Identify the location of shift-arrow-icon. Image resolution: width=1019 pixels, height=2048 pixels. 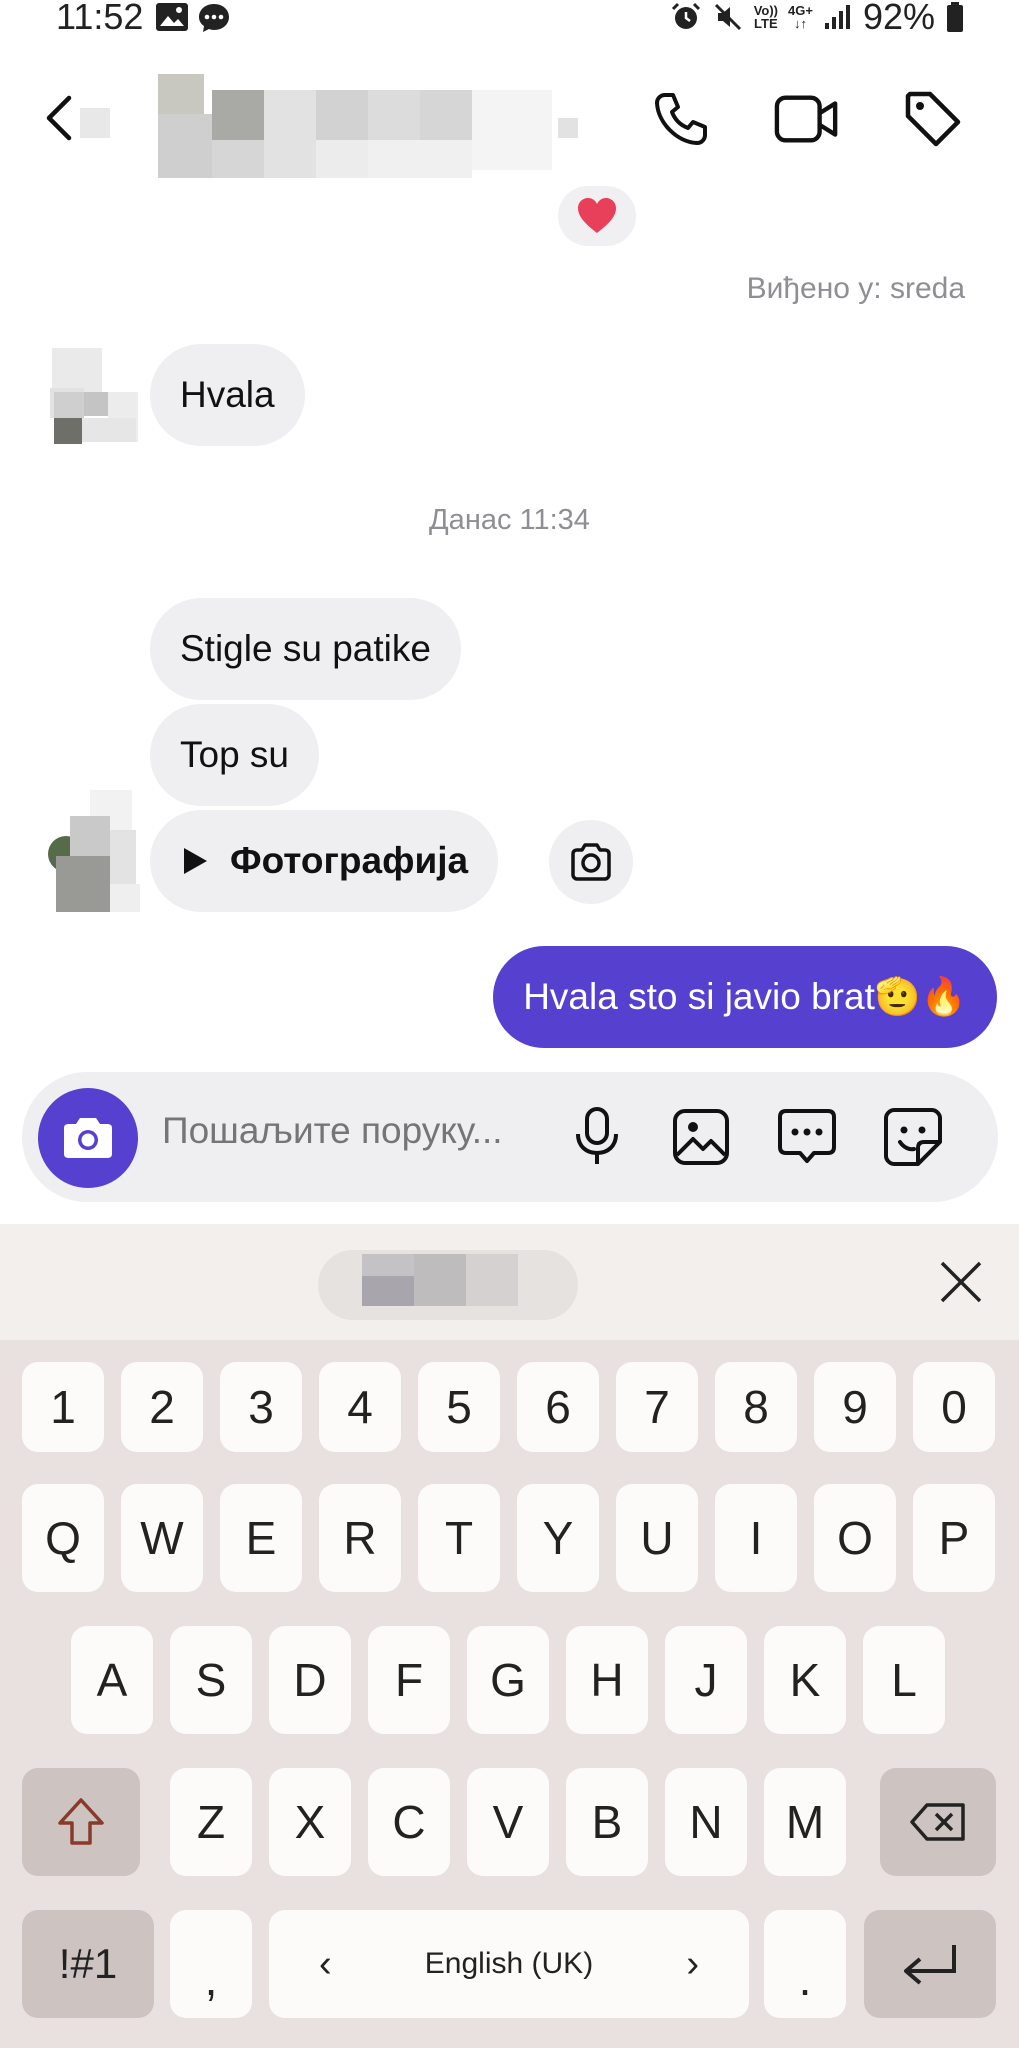
(81, 1821).